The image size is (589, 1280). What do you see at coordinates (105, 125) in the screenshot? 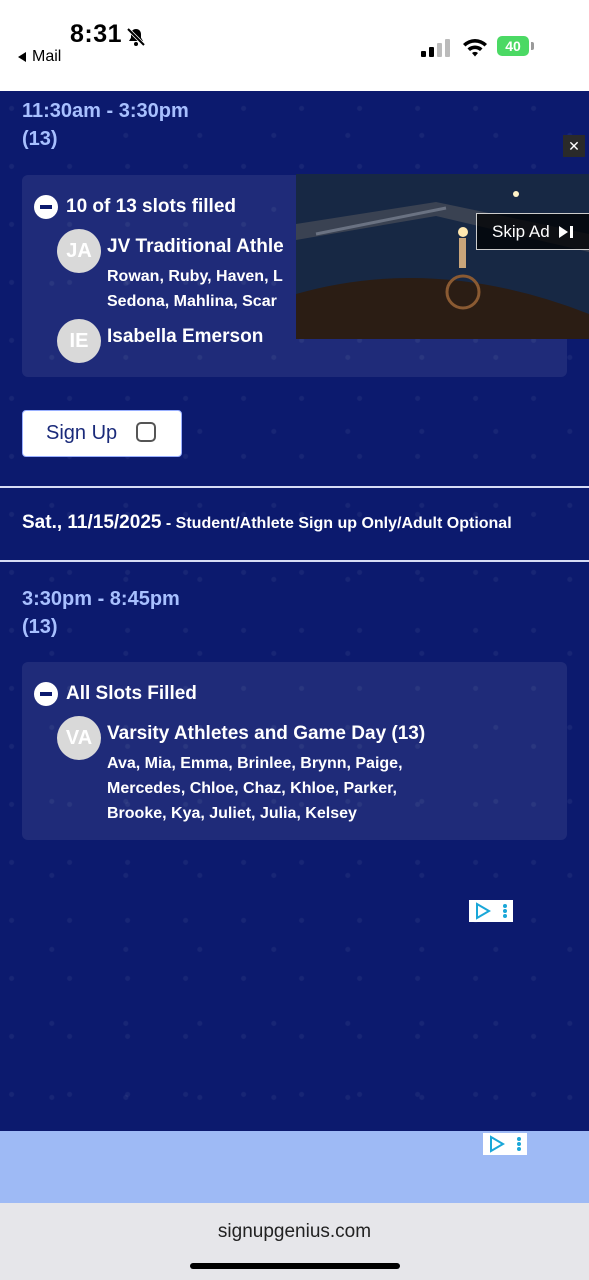
I see `time-slot-header: 11:30am - 3:30pm (13)` at bounding box center [105, 125].